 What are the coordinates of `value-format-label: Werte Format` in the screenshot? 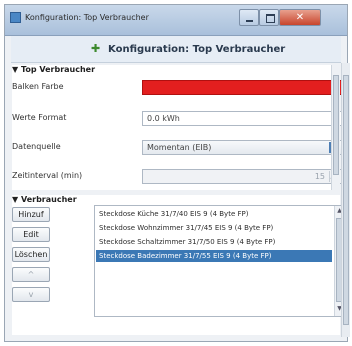 It's located at (39, 117).